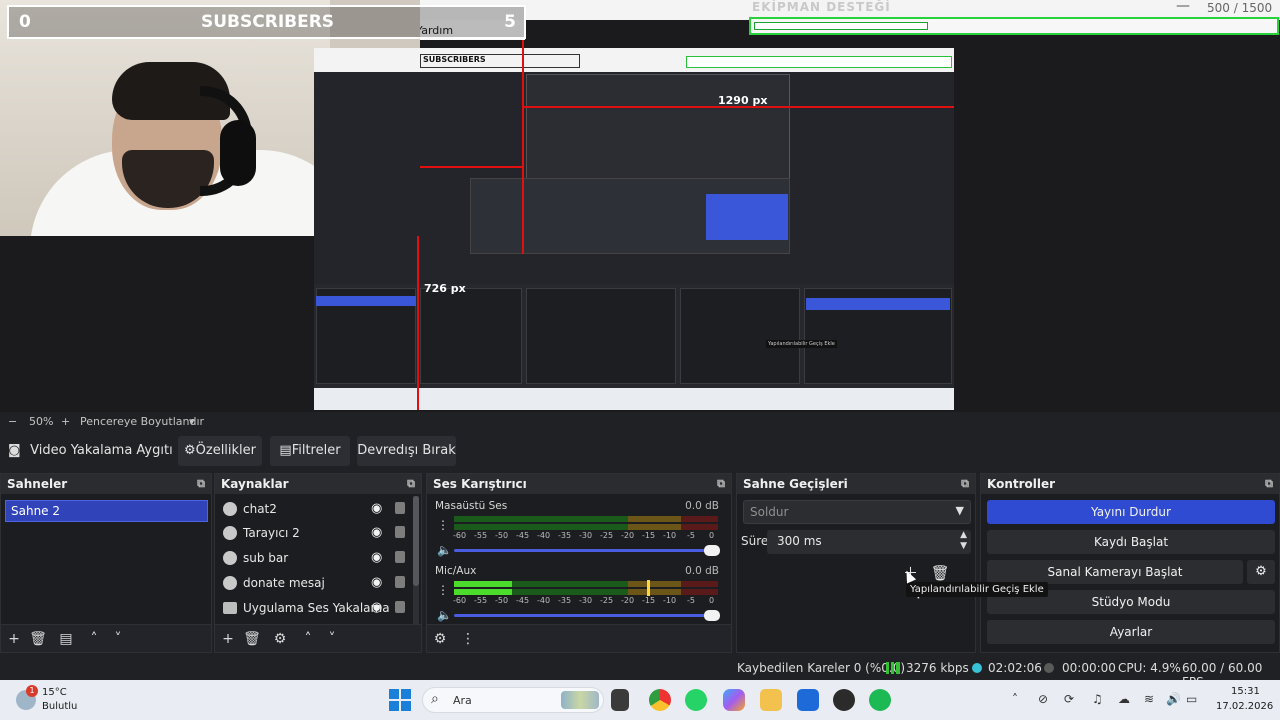  I want to click on zoom-in-button: +, so click(65, 421).